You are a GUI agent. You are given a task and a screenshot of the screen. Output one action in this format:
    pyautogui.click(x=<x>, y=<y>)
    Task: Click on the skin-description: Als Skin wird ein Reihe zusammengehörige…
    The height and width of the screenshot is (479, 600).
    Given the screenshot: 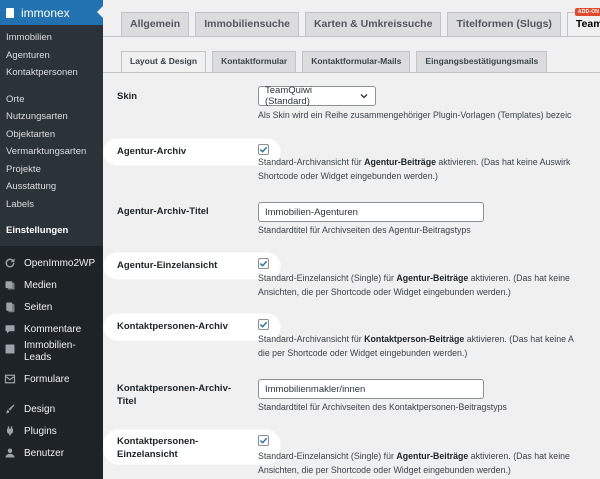 What is the action you would take?
    pyautogui.click(x=415, y=115)
    